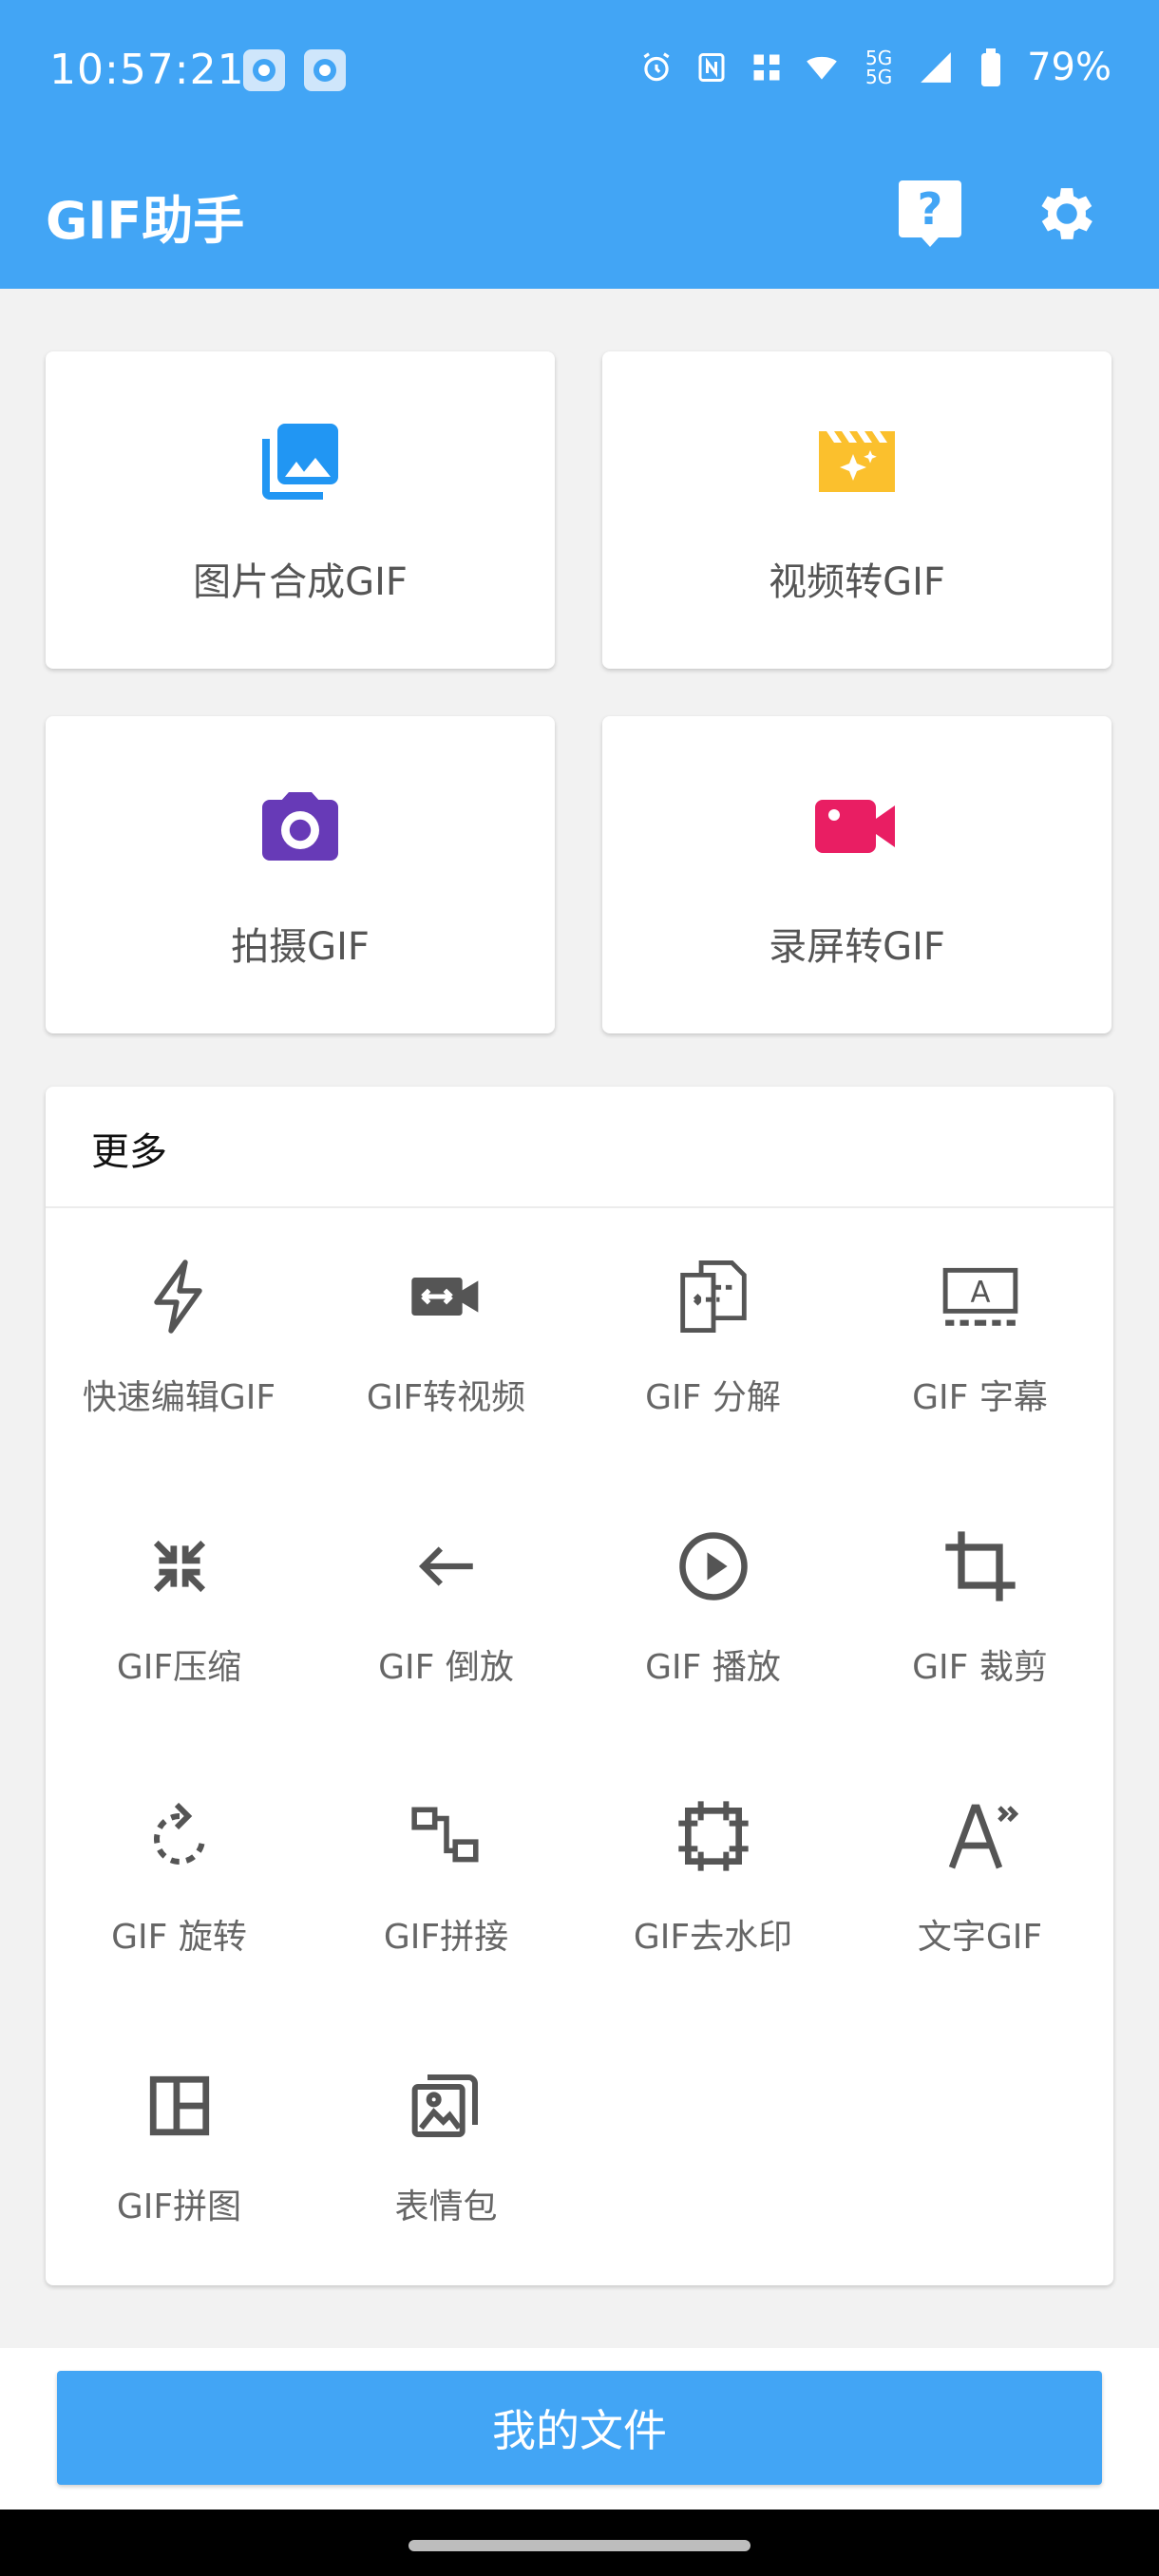 The image size is (1159, 2576). Describe the element at coordinates (857, 510) in the screenshot. I see `card-video-to-gif: 视频转GIF` at that location.